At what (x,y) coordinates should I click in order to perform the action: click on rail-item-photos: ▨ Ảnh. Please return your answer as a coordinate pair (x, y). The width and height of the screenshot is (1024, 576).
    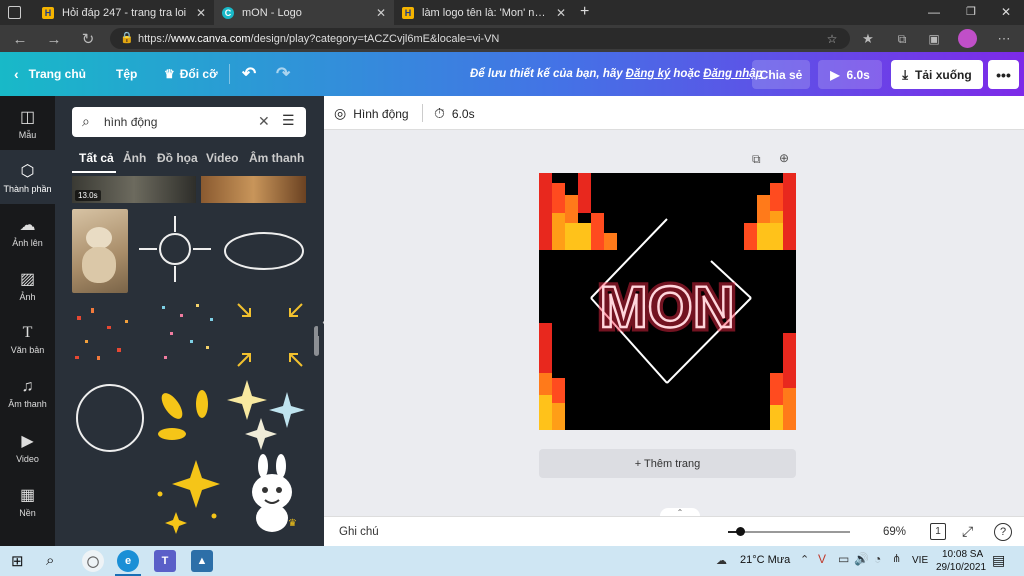
    Looking at the image, I should click on (27, 285).